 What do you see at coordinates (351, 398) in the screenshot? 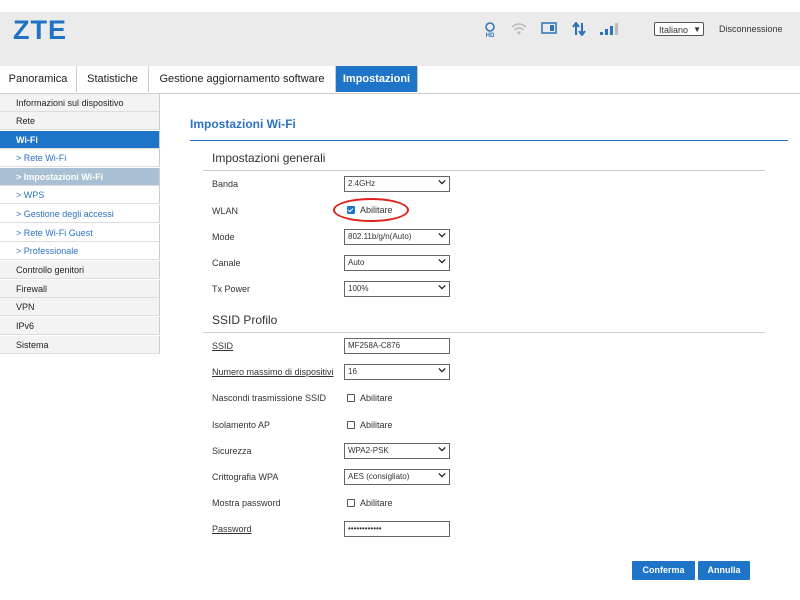
I see `hide-ssid-checkbox` at bounding box center [351, 398].